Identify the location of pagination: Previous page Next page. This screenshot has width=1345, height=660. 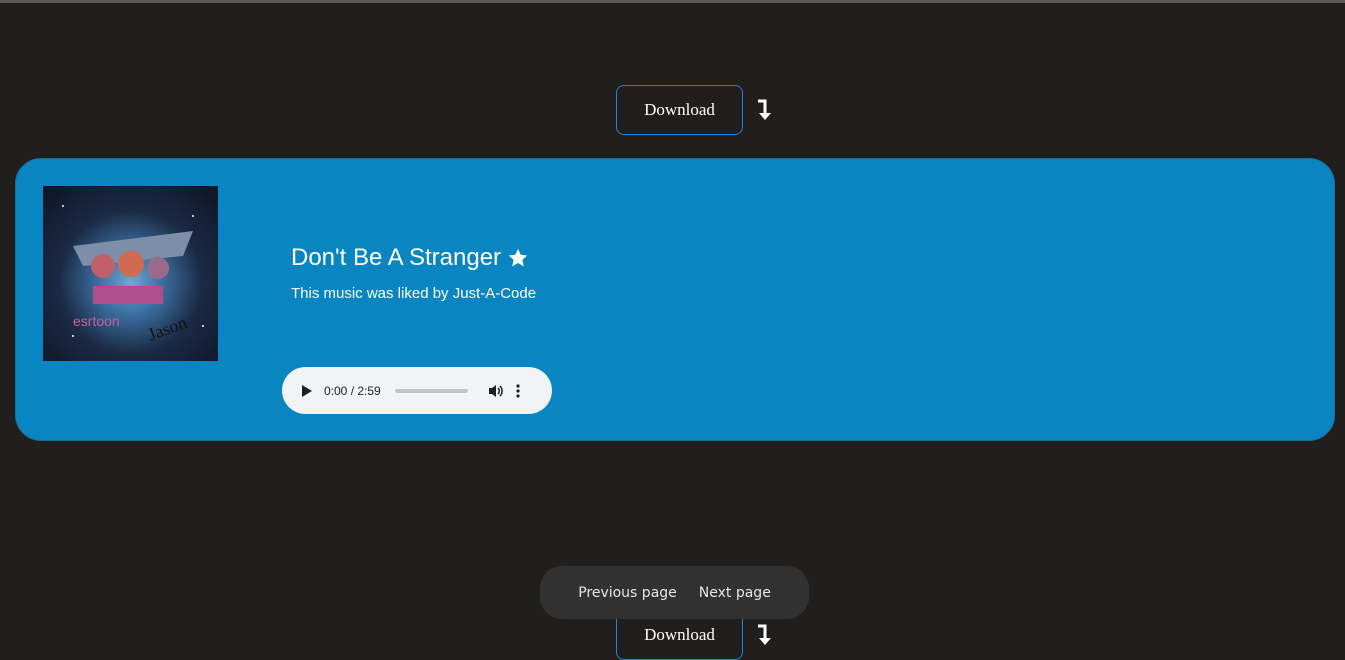
(674, 592).